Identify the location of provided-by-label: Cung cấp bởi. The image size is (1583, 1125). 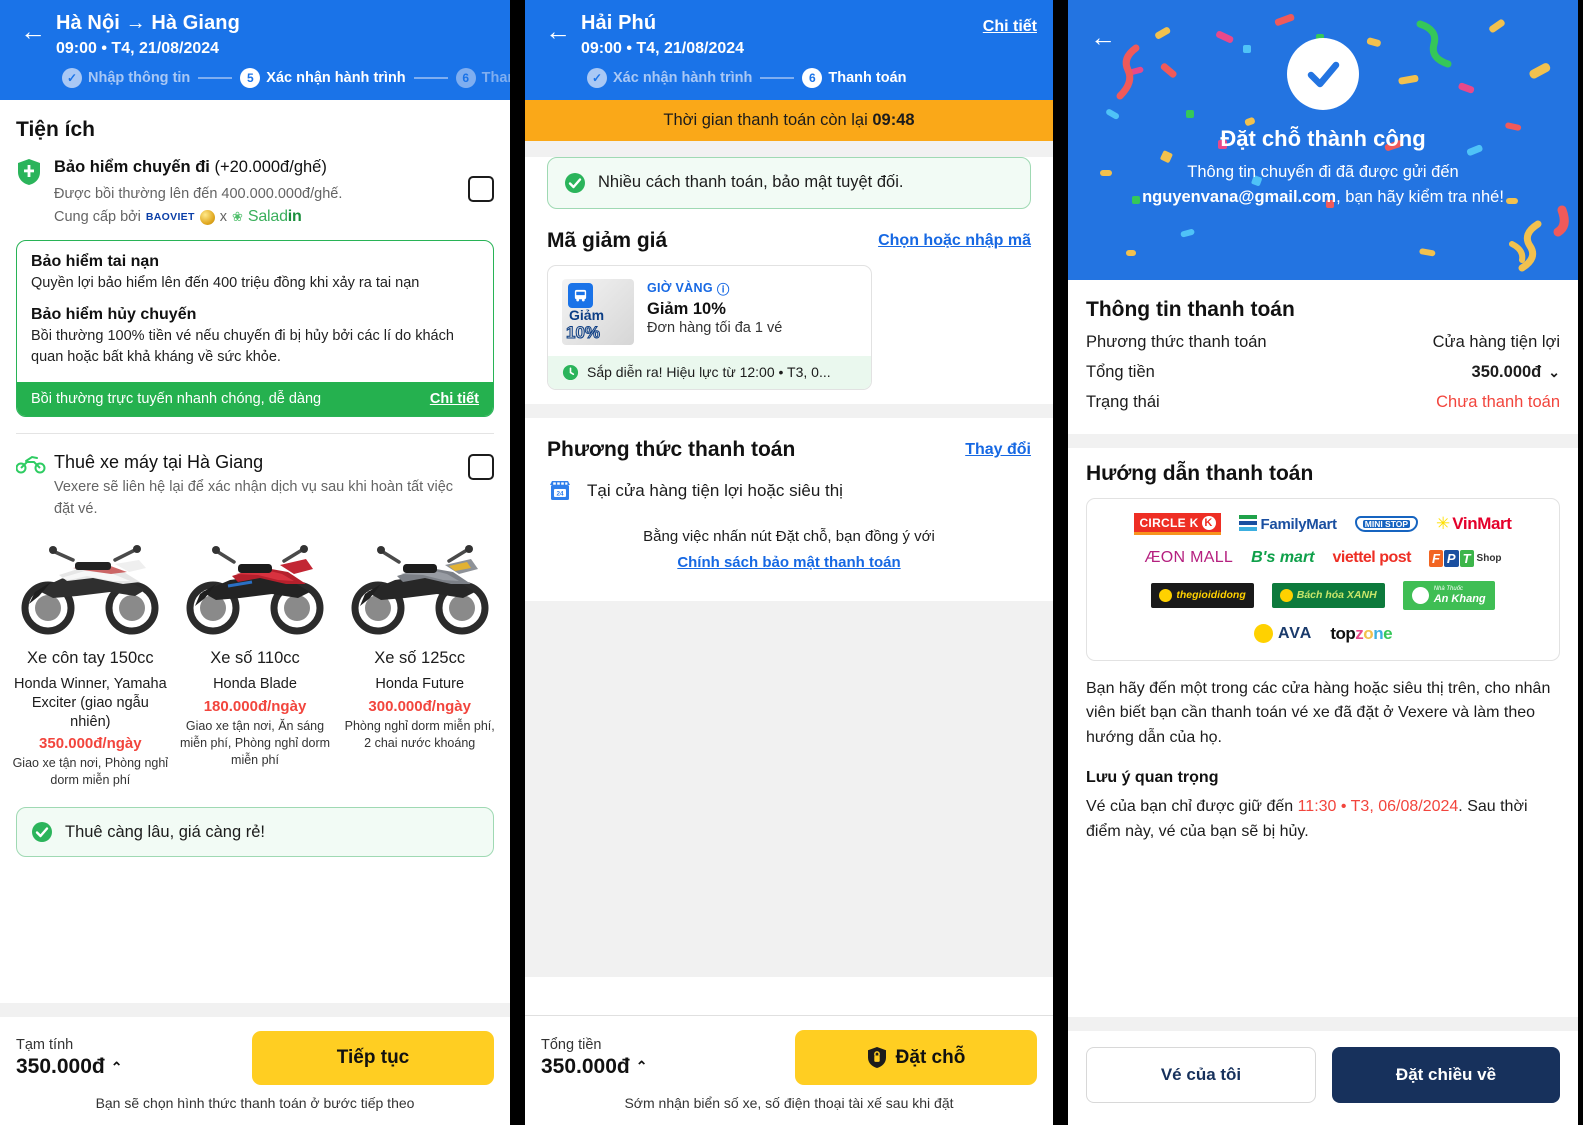
(97, 217).